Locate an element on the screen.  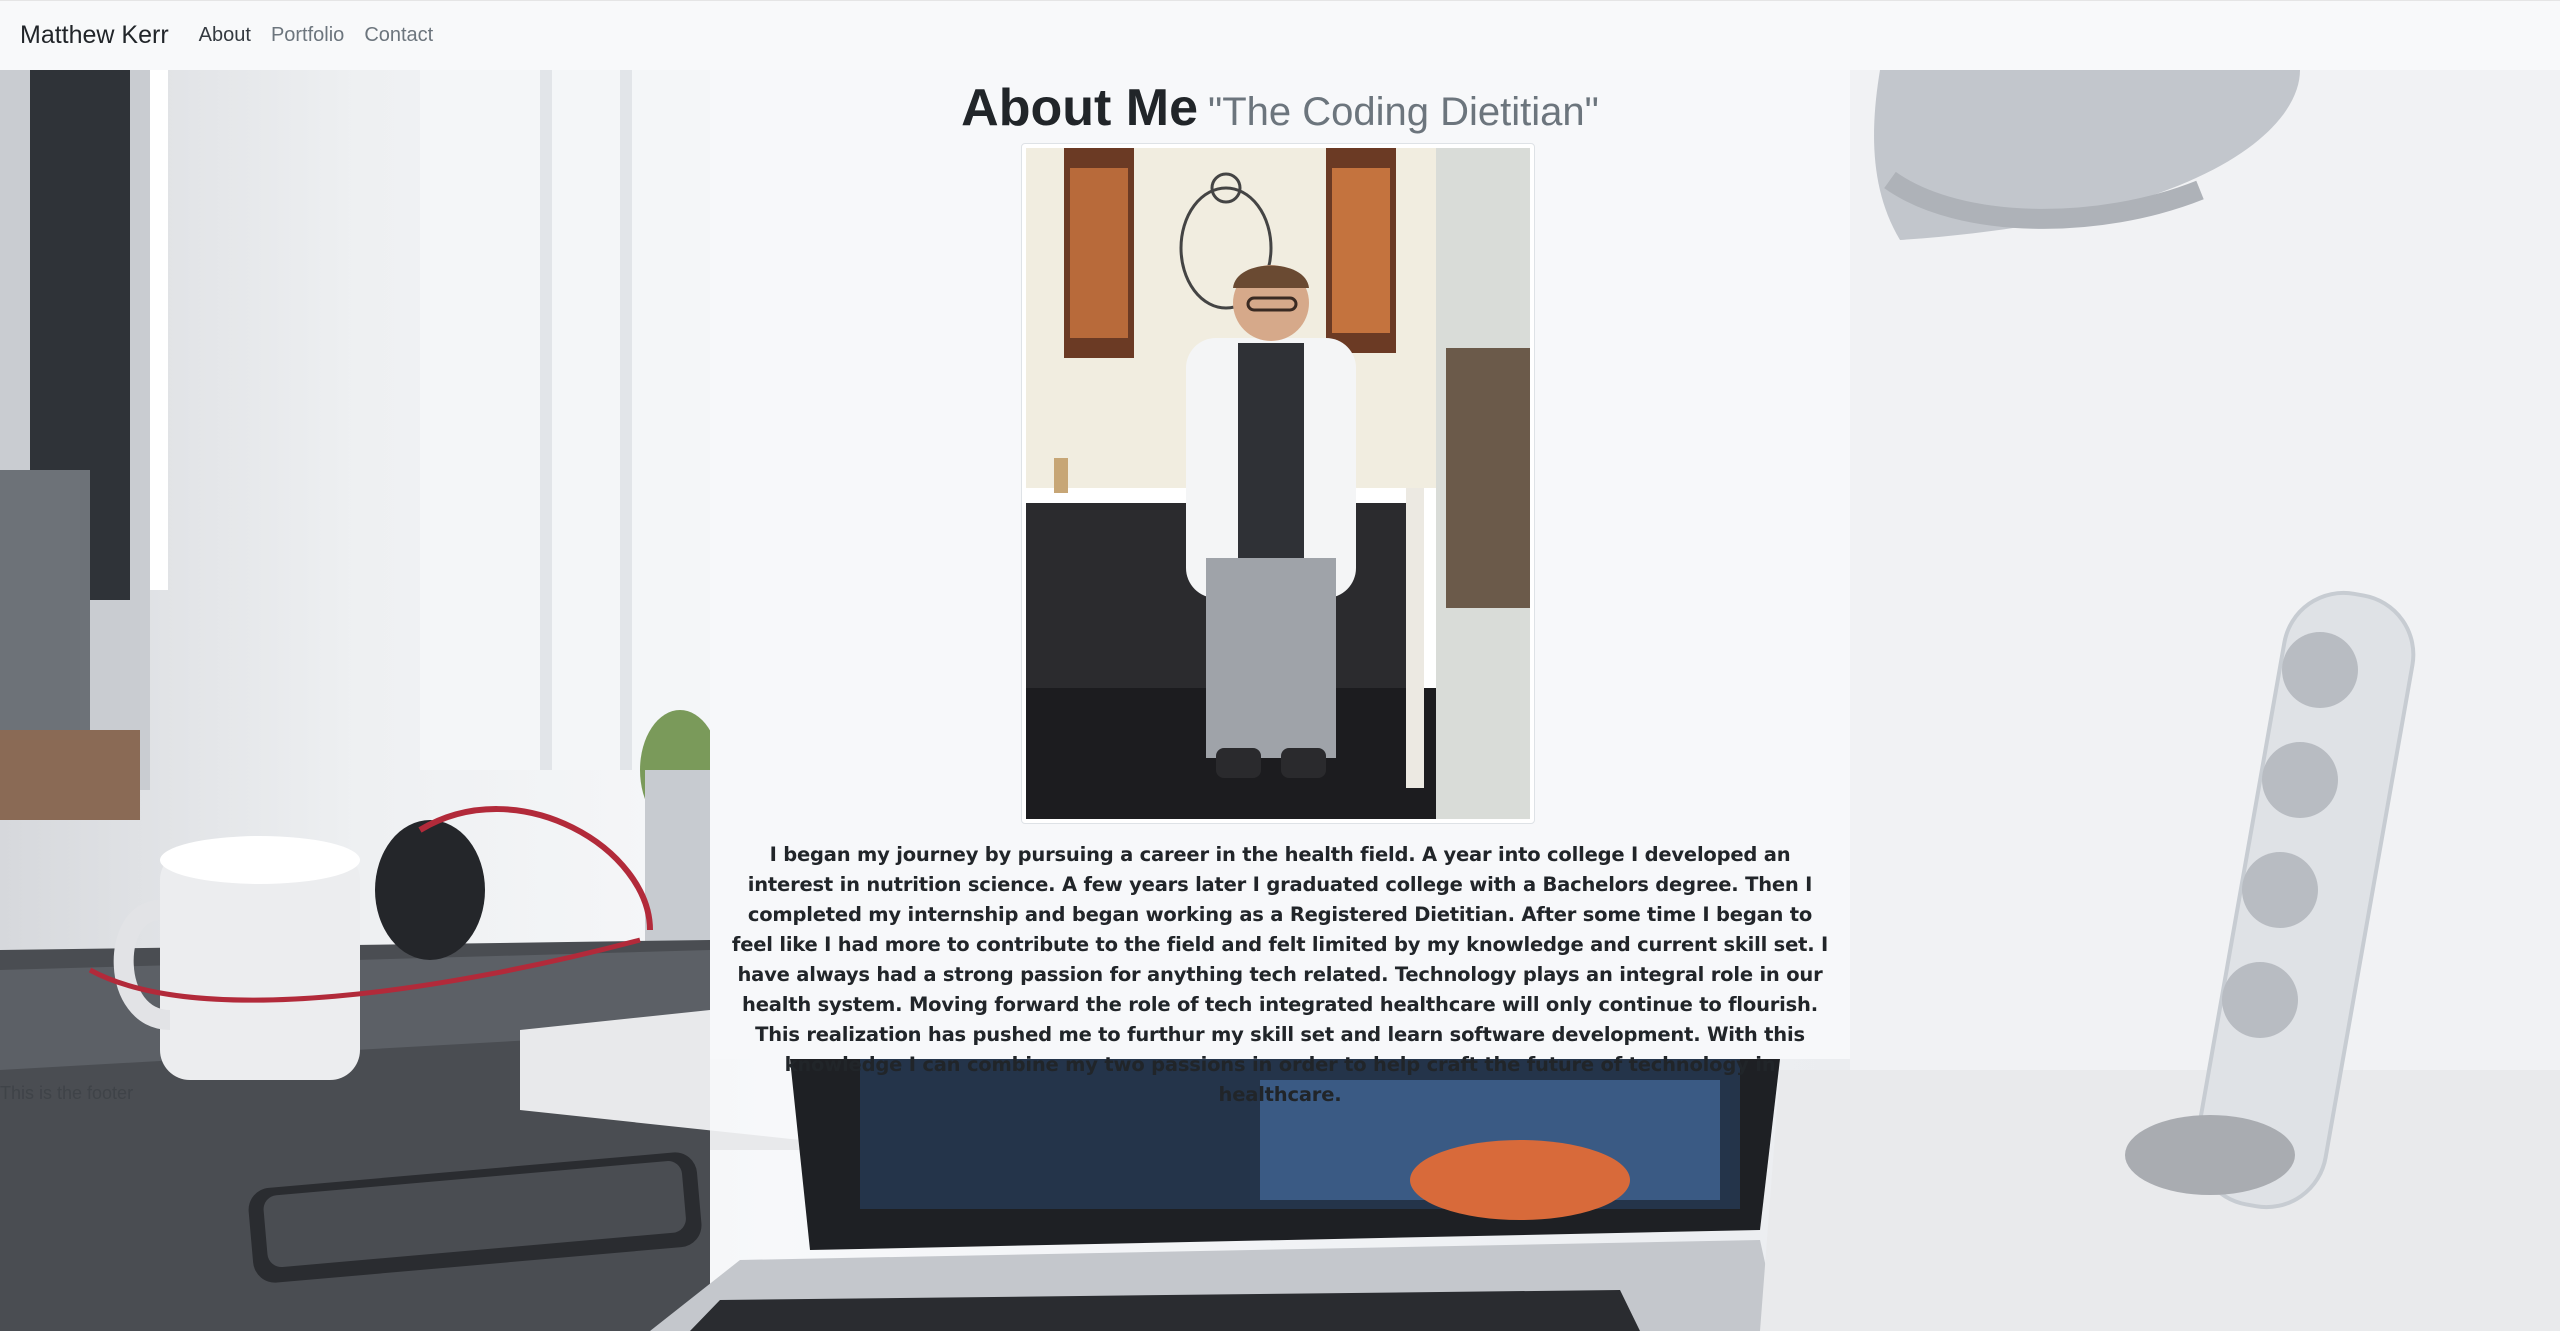
about-title: About Me is located at coordinates (1079, 108).